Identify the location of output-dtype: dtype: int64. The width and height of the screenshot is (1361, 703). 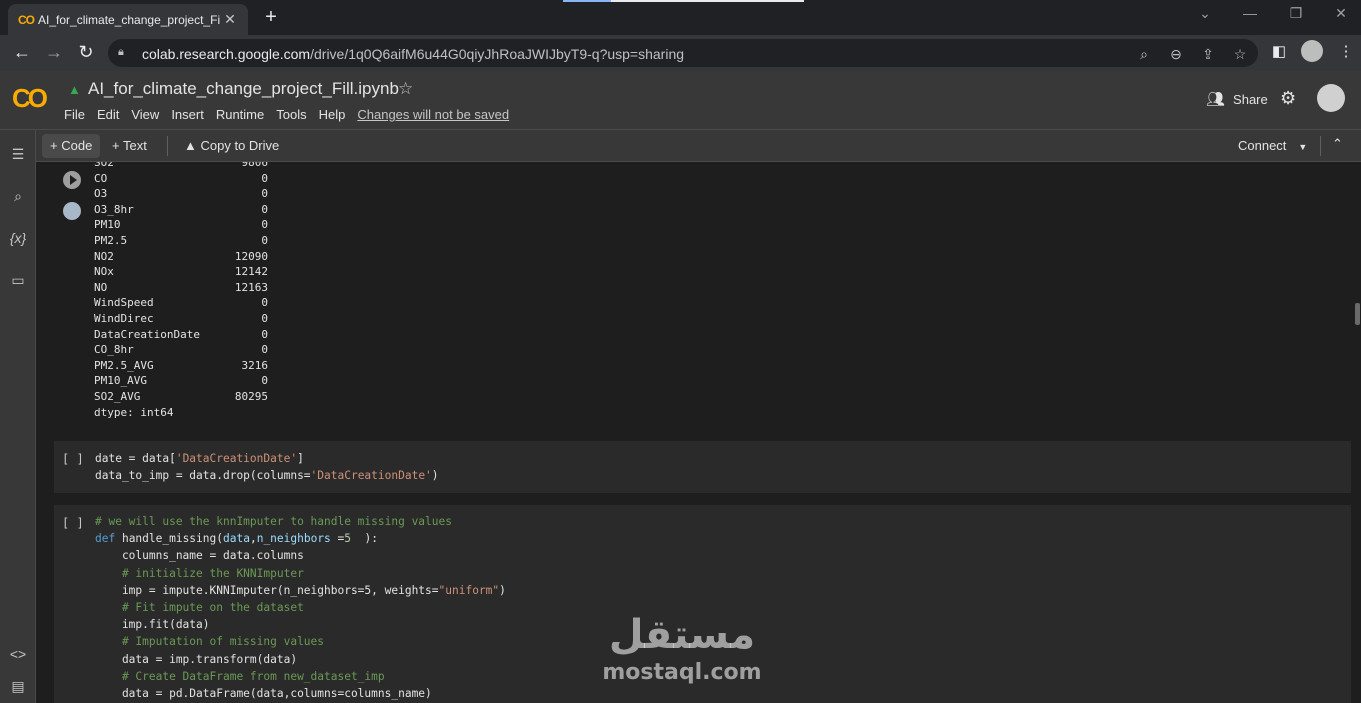
(134, 412).